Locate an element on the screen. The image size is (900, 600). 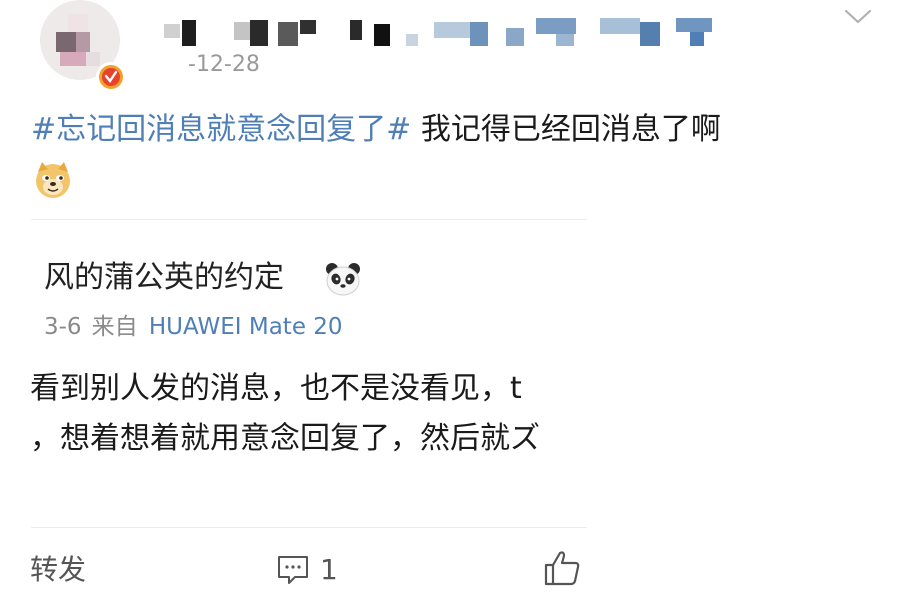
reply-line: 看到别人发的消息，也不是没看见，t is located at coordinates (276, 388).